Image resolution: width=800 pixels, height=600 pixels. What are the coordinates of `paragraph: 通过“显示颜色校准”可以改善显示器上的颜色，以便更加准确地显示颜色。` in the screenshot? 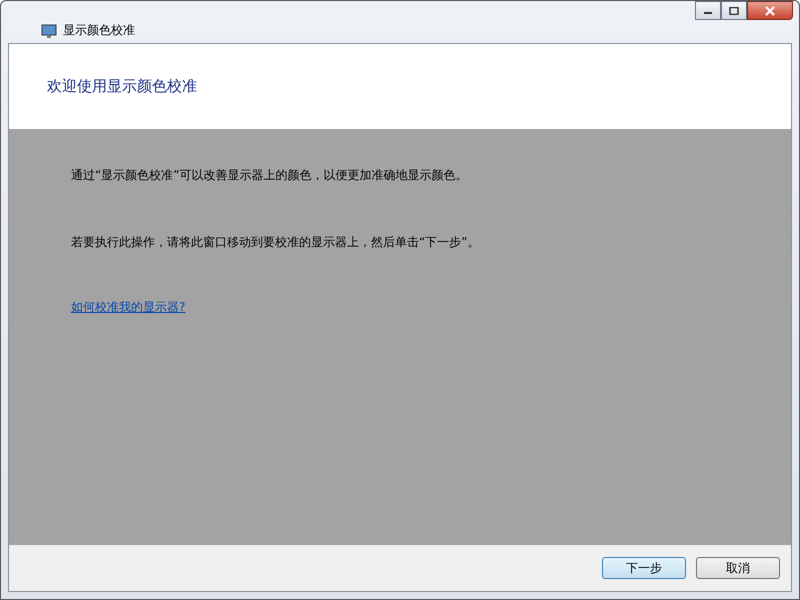 It's located at (269, 175).